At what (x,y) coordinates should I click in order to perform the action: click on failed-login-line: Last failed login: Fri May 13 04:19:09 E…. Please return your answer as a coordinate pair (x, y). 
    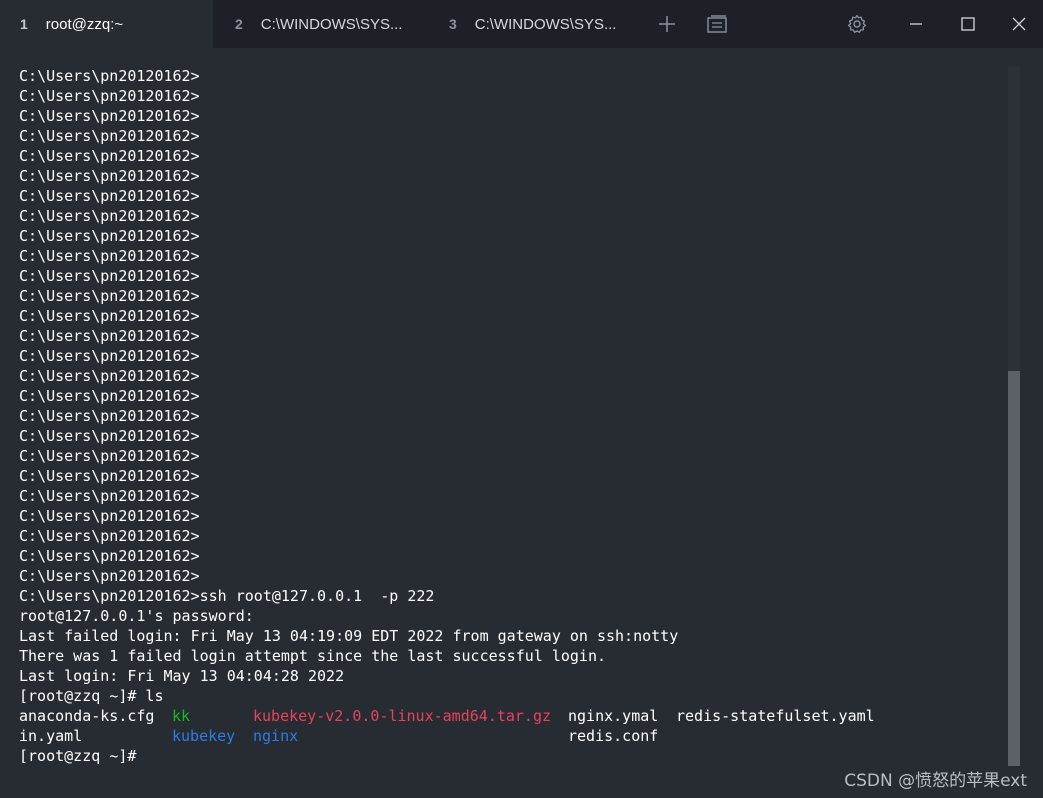
    Looking at the image, I should click on (349, 636).